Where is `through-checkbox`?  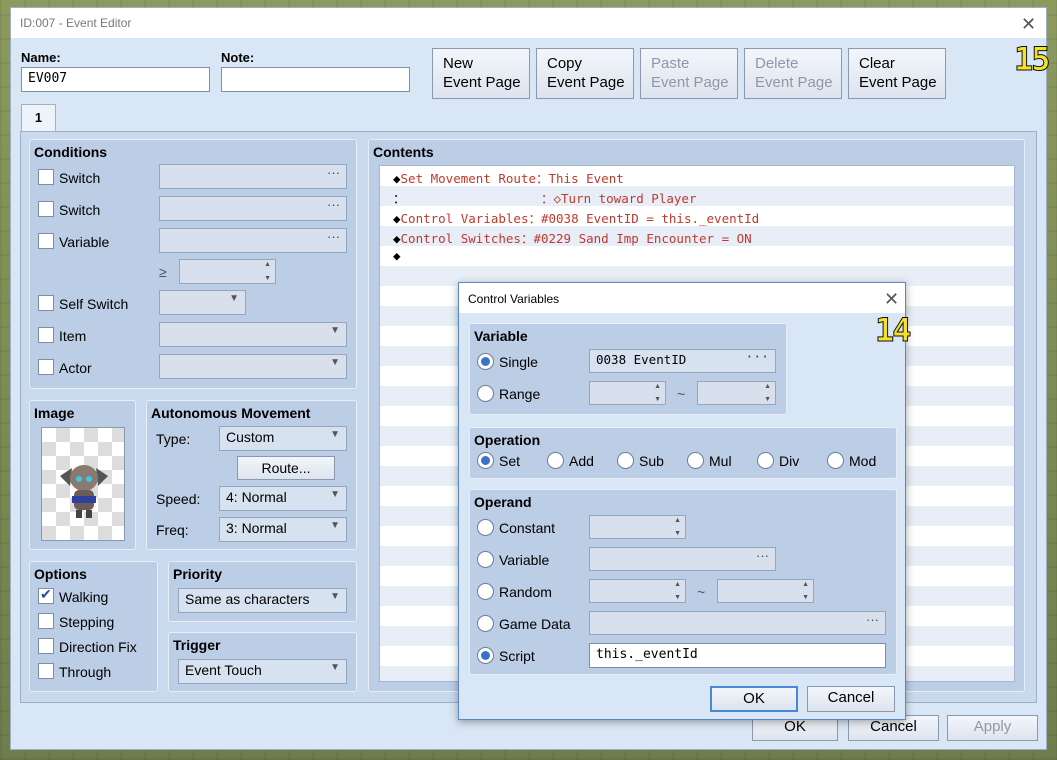
through-checkbox is located at coordinates (46, 671).